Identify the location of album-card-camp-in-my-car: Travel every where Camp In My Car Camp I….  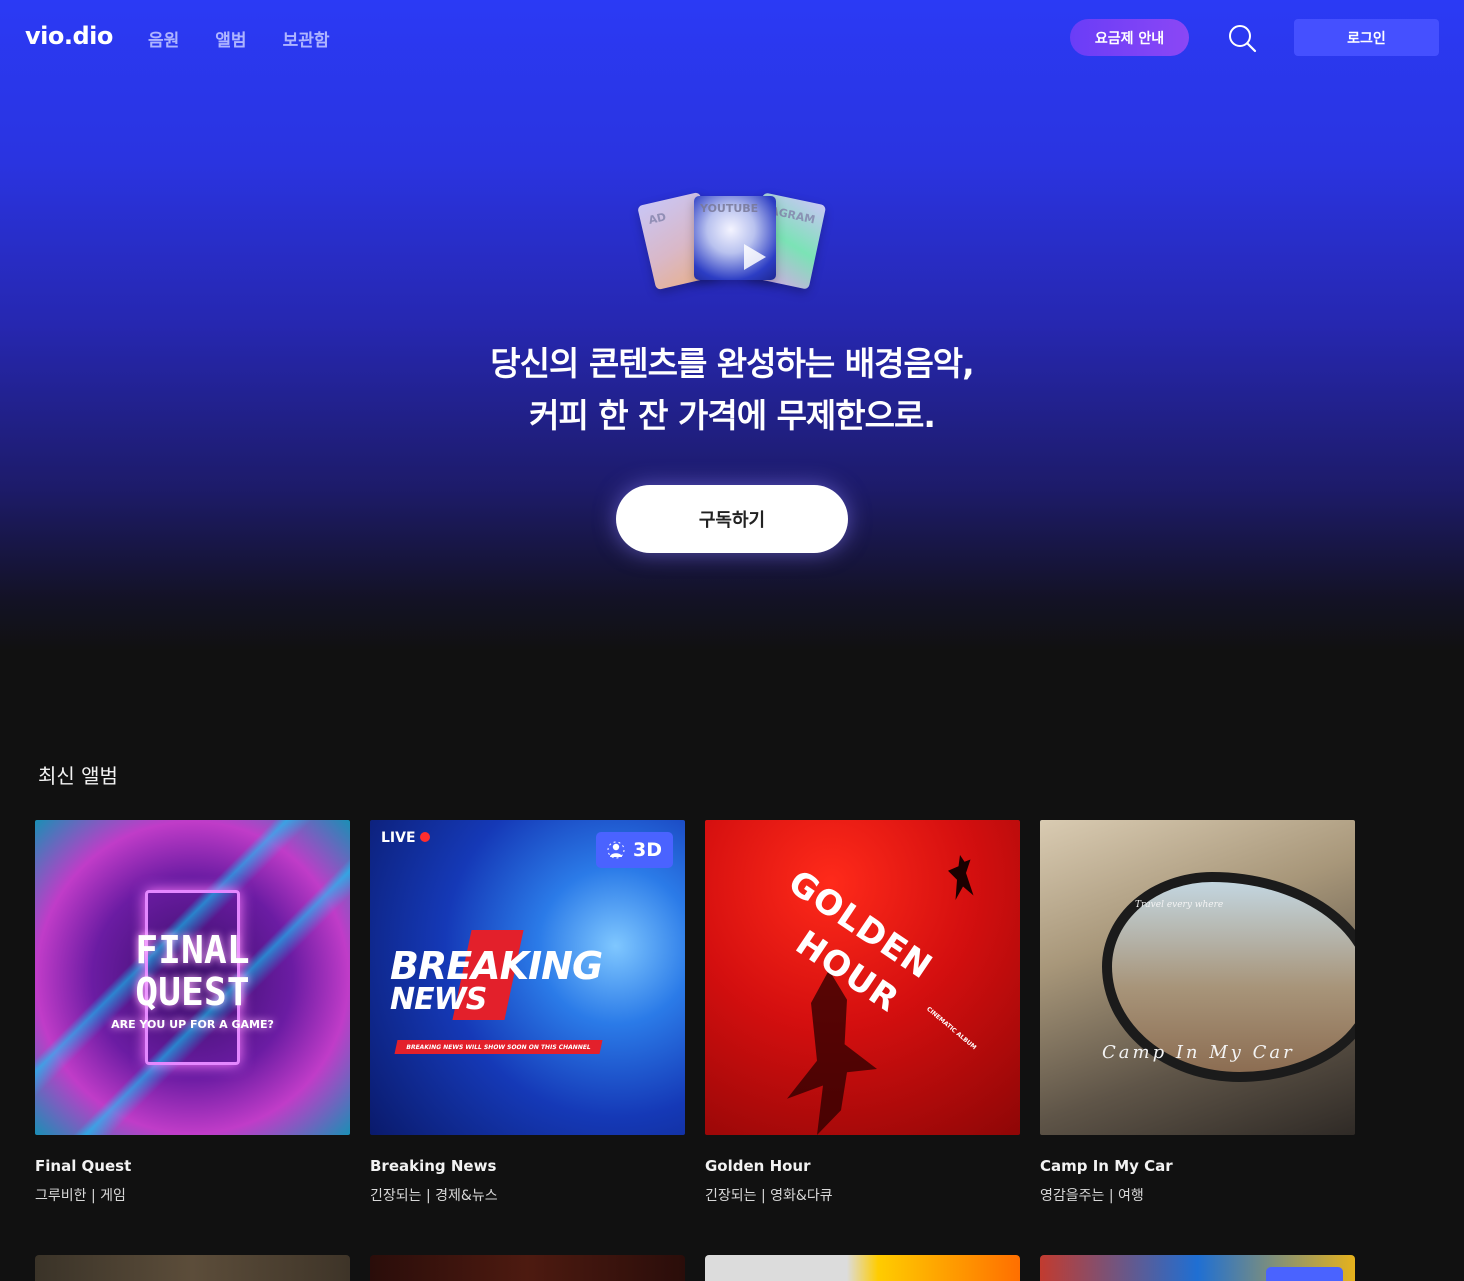
(1197, 1012).